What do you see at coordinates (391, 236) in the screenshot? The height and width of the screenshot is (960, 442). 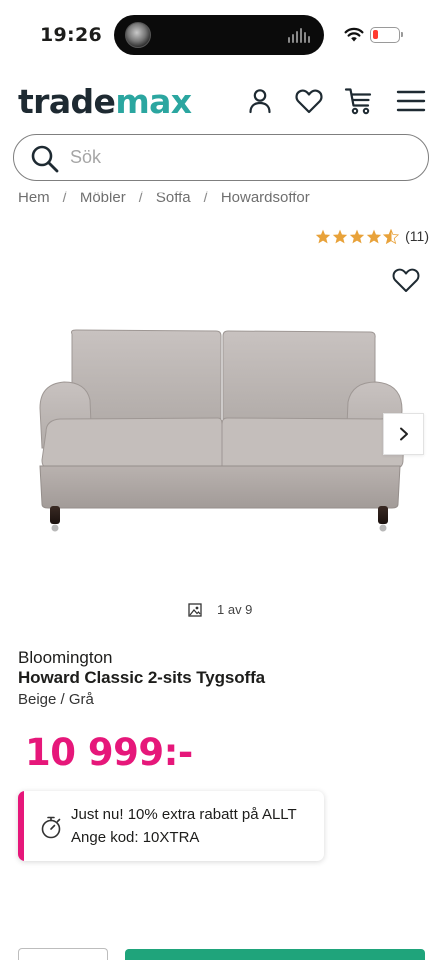 I see `star-half-icon` at bounding box center [391, 236].